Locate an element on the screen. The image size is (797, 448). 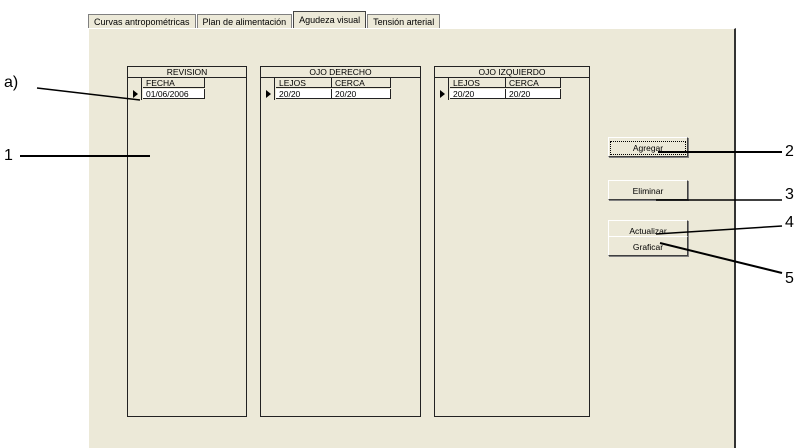
annotation-label-4: 4 is located at coordinates (789, 222).